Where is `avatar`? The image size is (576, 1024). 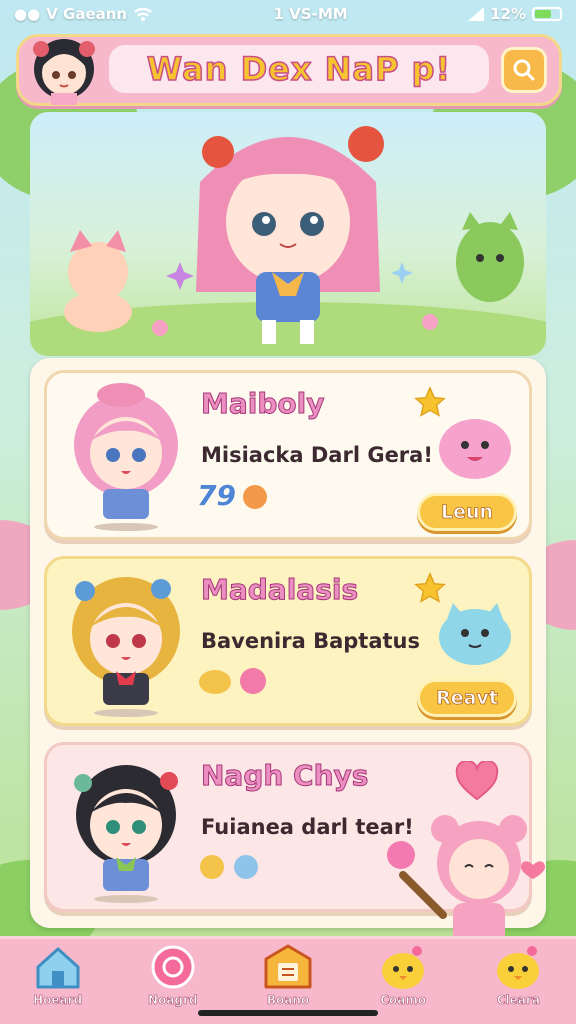 avatar is located at coordinates (64, 68).